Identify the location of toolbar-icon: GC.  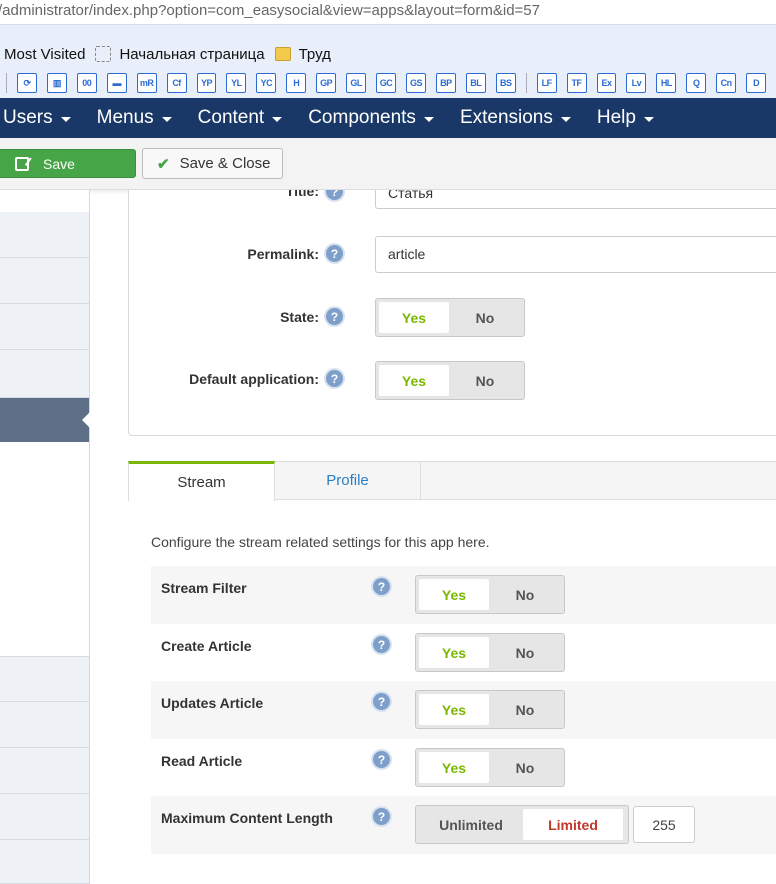
(386, 83).